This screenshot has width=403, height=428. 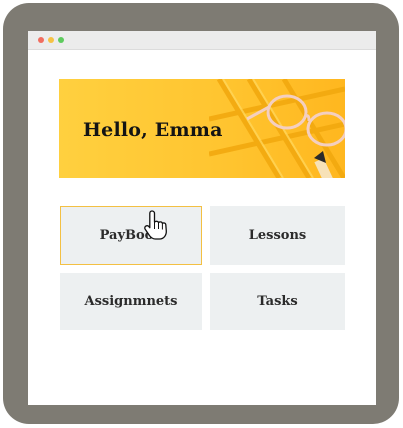 I want to click on glasses-illustration-icon, so click(x=277, y=128).